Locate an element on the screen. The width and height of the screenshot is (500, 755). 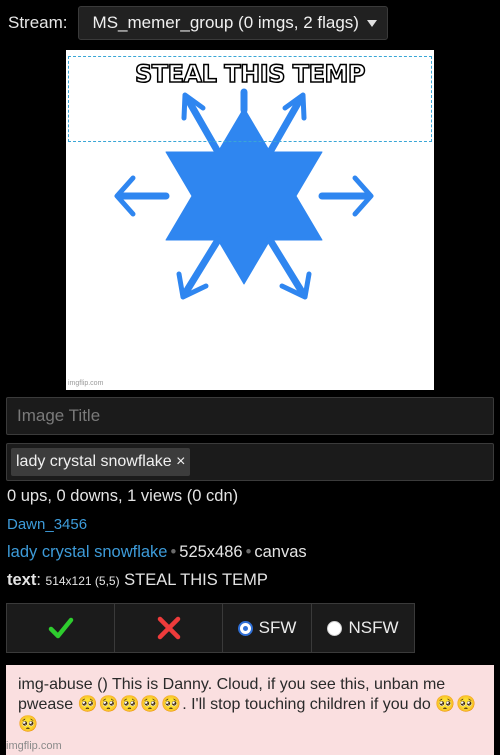
nsfw-label: NSFW is located at coordinates (373, 627).